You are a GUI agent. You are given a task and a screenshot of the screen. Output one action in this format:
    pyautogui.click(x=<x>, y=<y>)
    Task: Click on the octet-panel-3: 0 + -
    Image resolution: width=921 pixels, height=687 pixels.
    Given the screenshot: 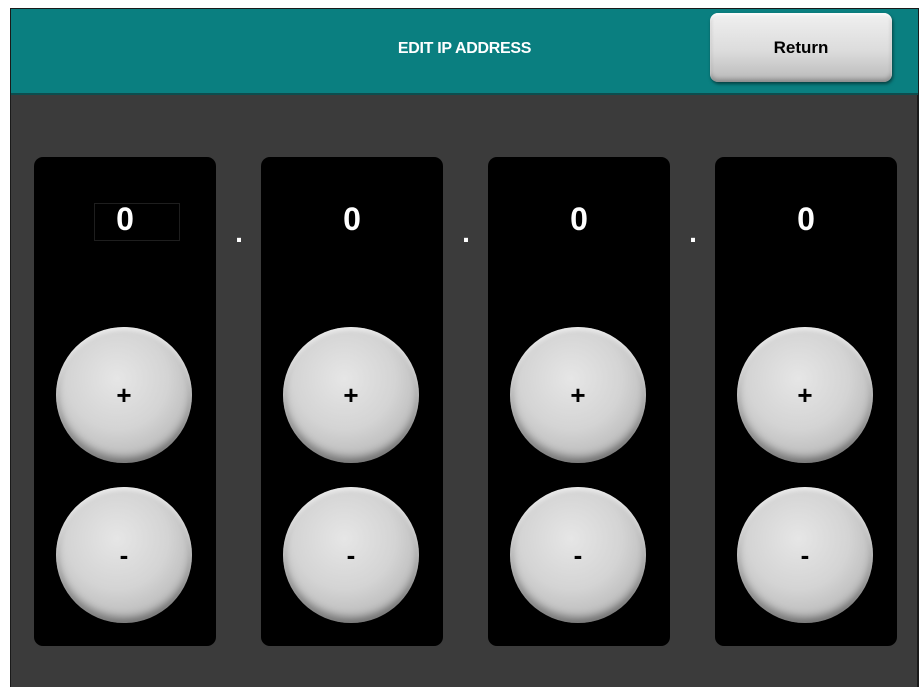 What is the action you would take?
    pyautogui.click(x=579, y=401)
    